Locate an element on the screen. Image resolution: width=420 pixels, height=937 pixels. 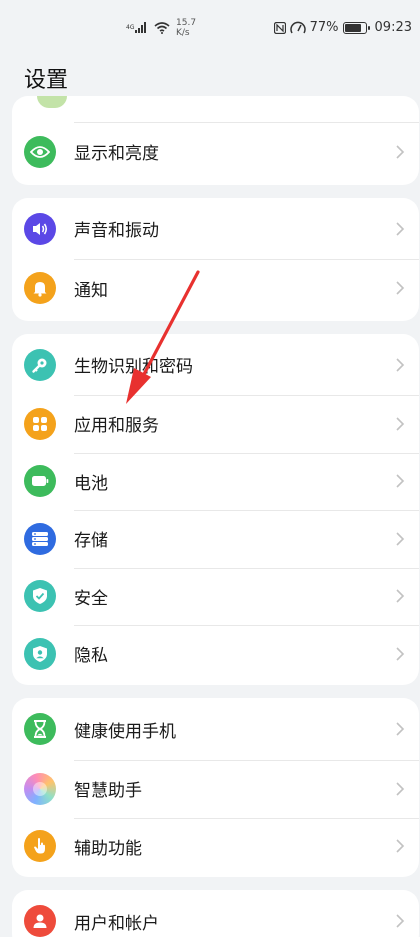
settings-item-notifications: 通知 is located at coordinates (215, 288).